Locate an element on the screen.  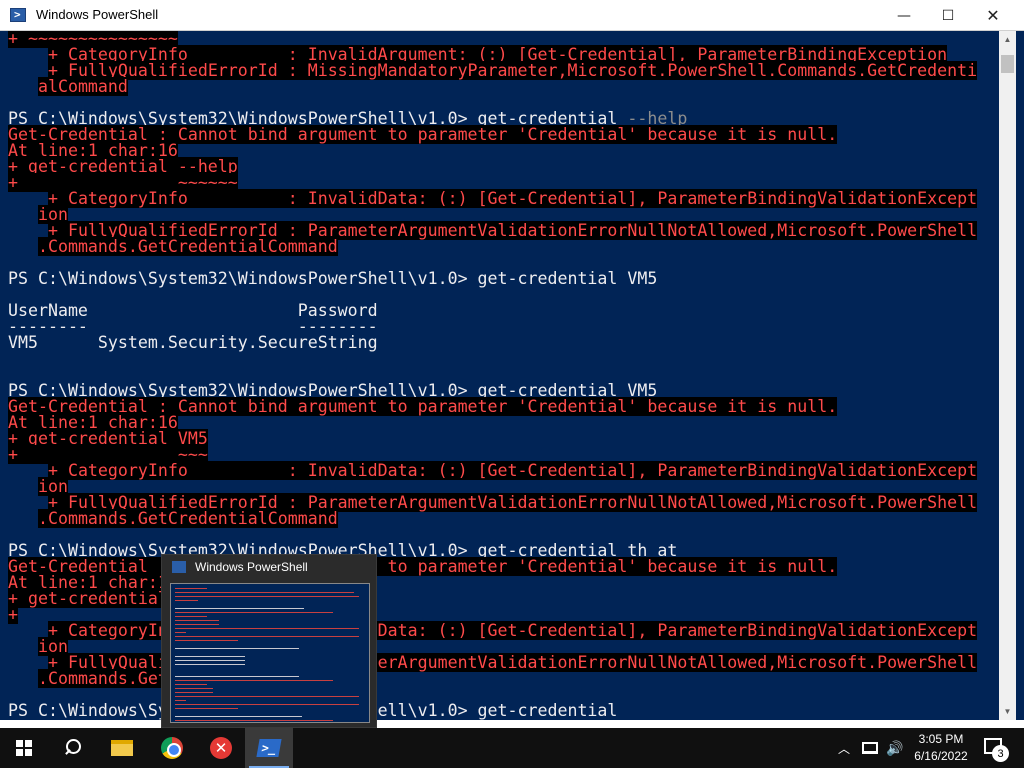
console-text: VM5 System.Security.SecureString is located at coordinates (193, 342).